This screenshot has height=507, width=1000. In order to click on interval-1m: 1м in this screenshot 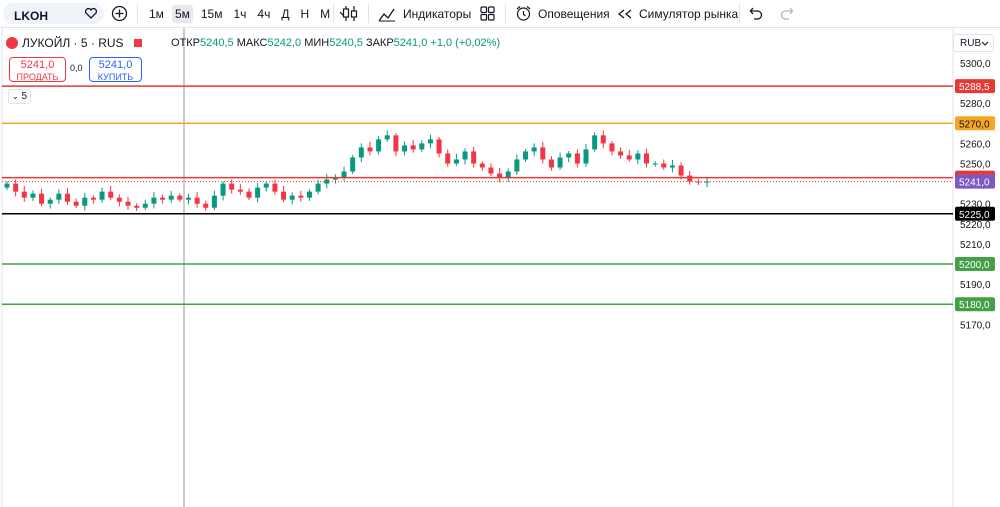, I will do `click(156, 14)`.